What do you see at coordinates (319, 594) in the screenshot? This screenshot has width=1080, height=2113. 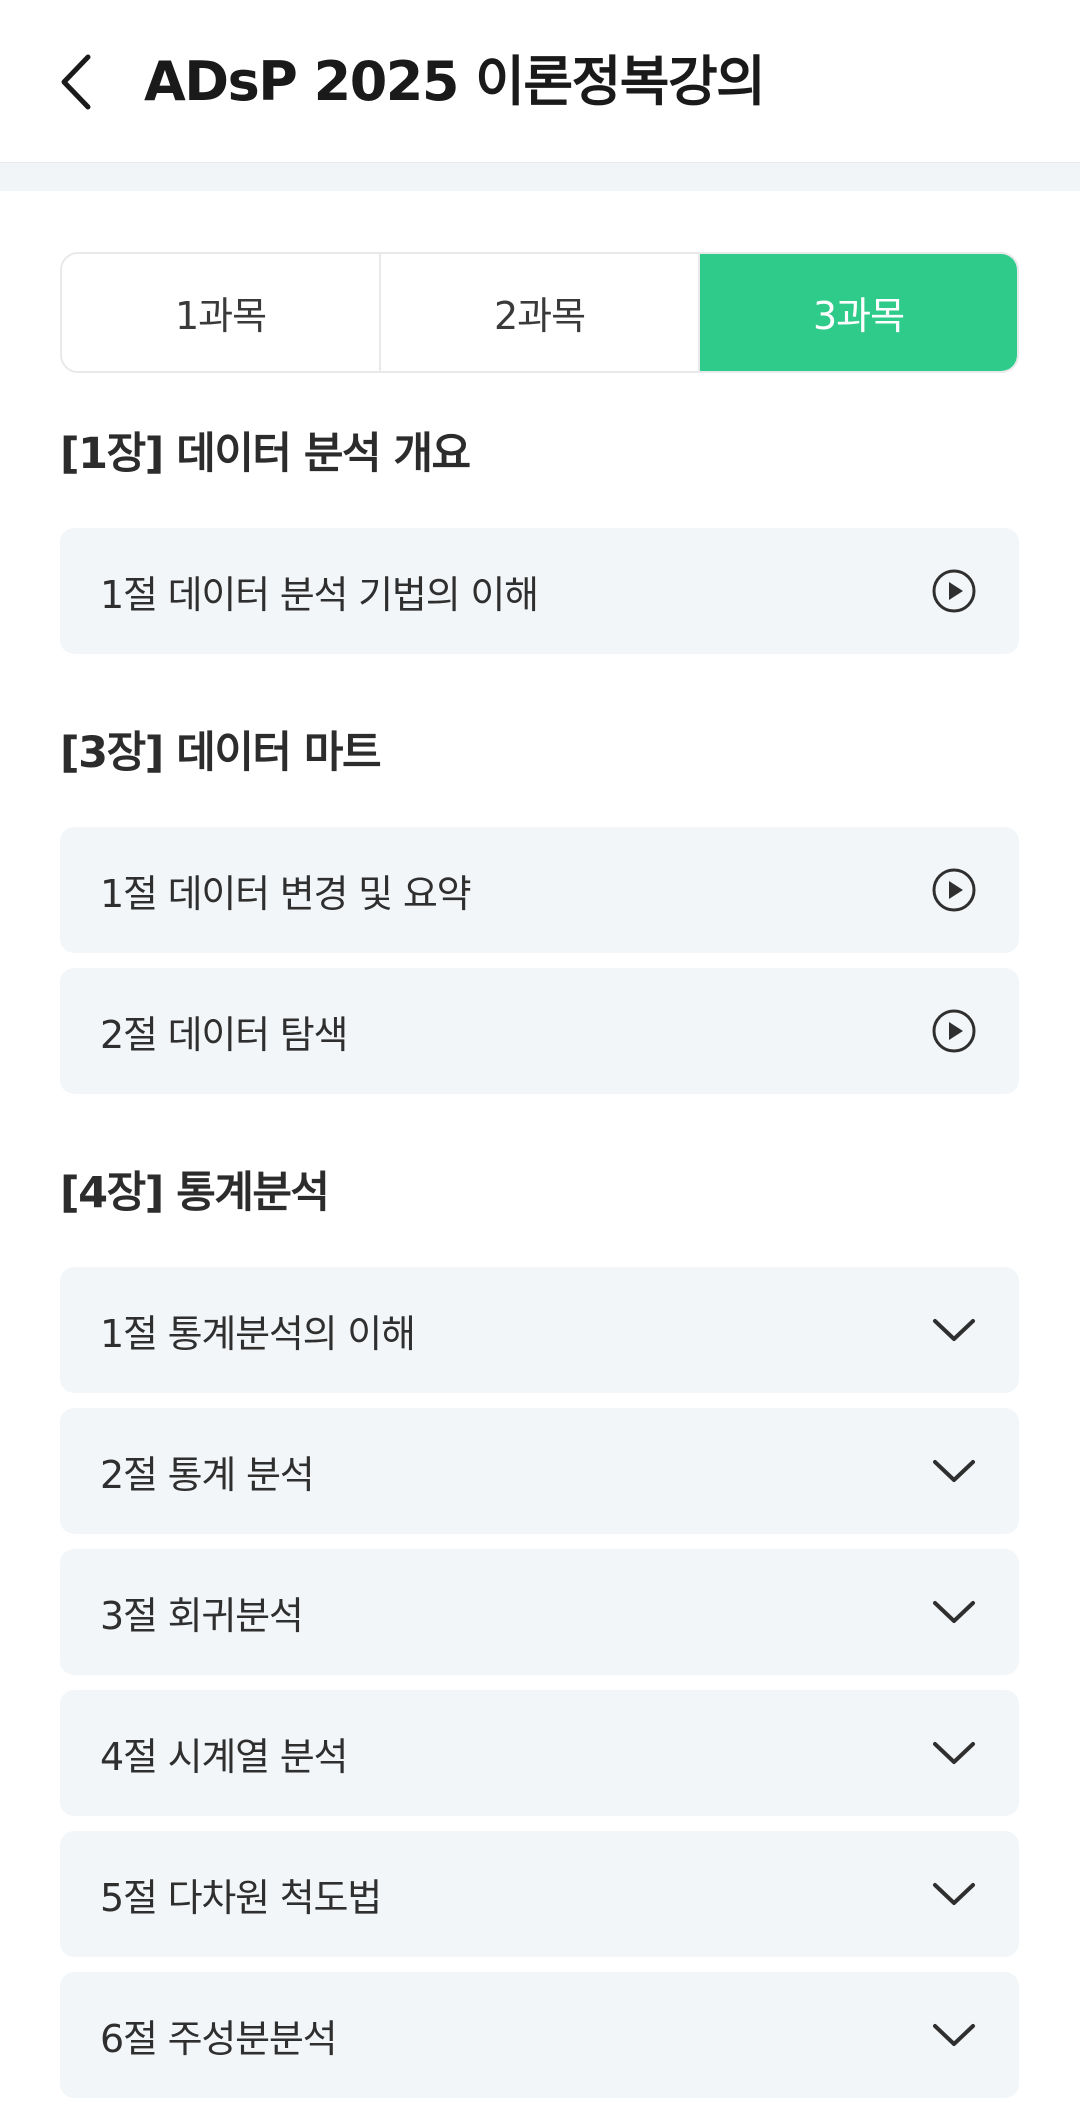 I see `lesson-label: 1절 데이터 분석 기법의 이해` at bounding box center [319, 594].